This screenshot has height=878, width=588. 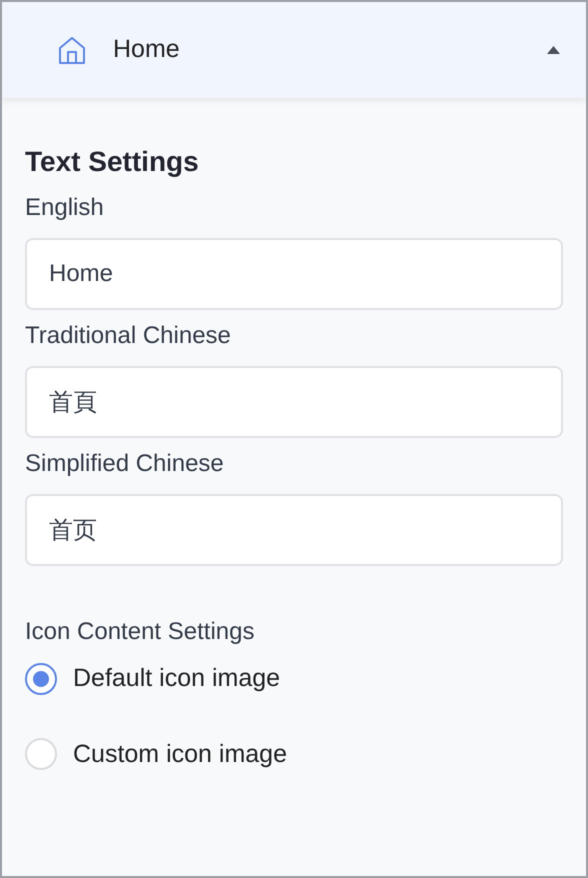 What do you see at coordinates (41, 678) in the screenshot?
I see `radio-button` at bounding box center [41, 678].